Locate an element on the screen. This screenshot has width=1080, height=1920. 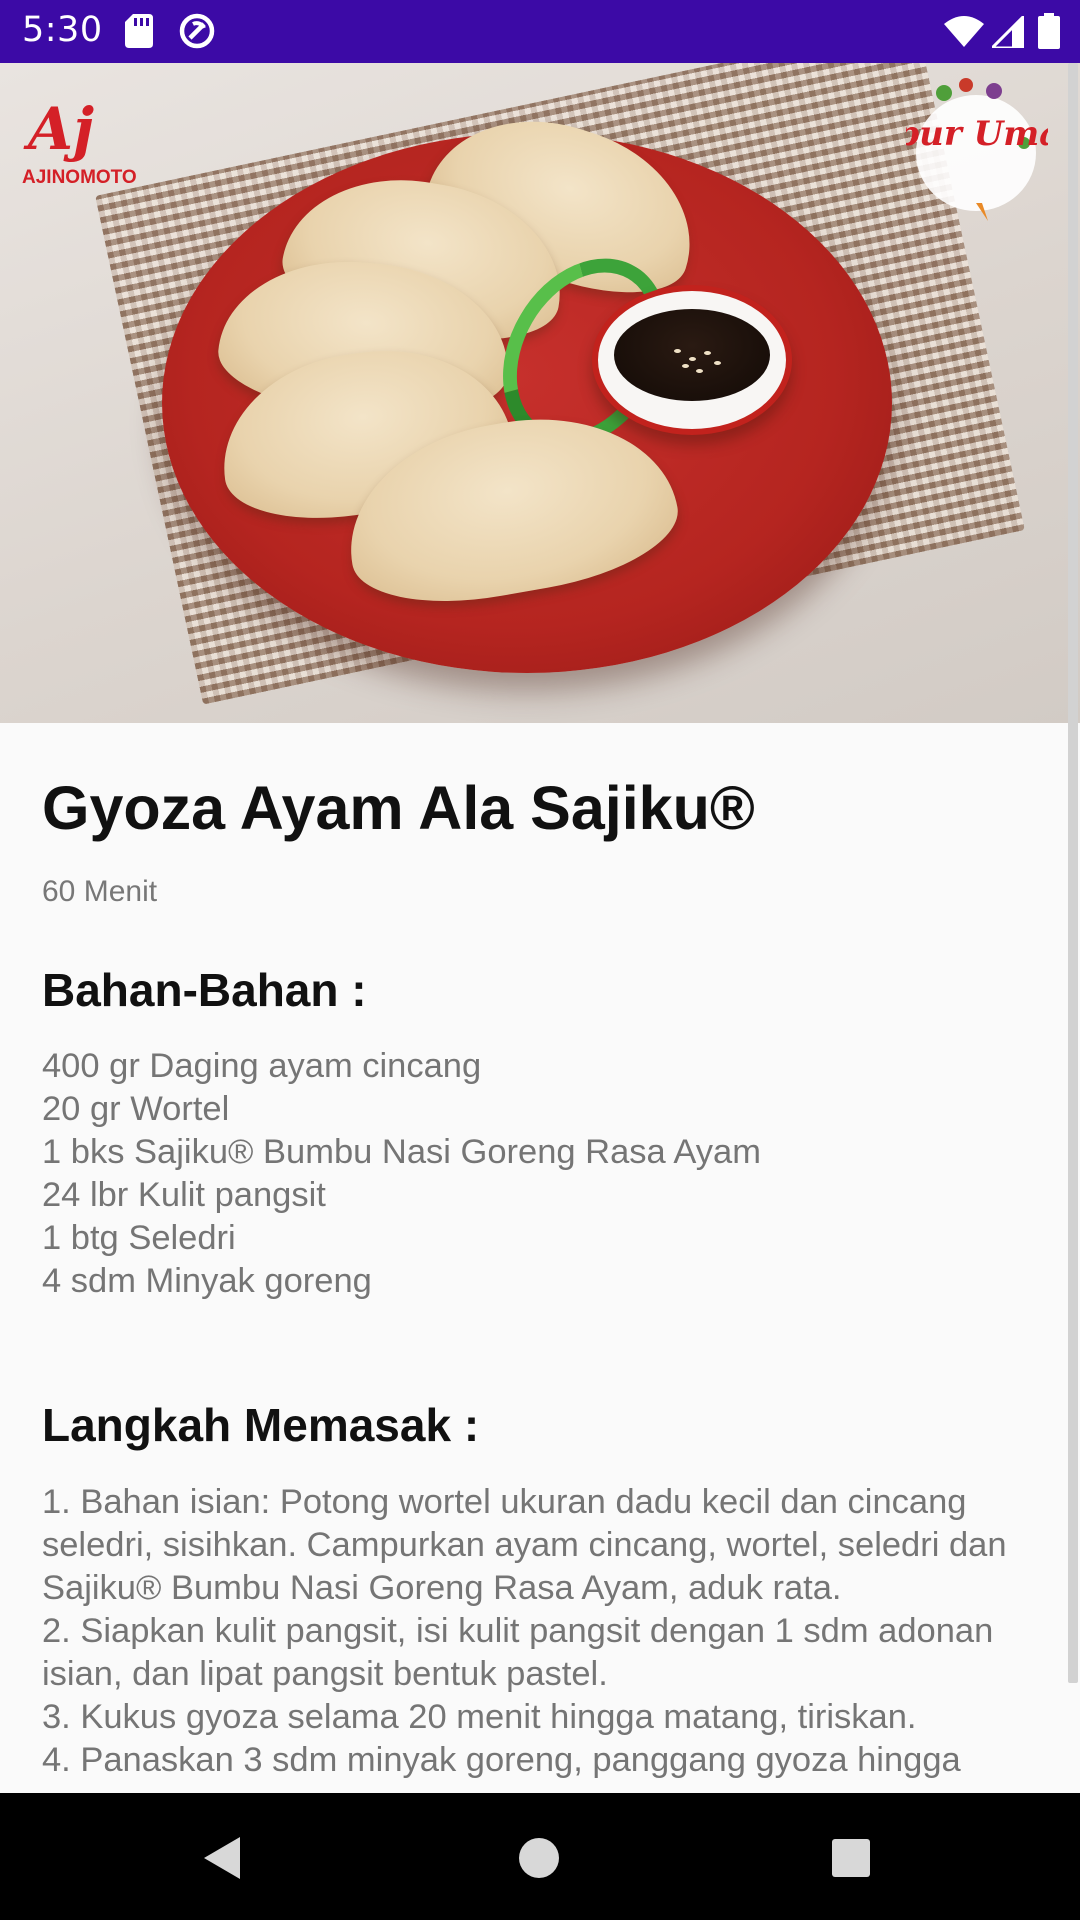
dapur-umami-logo: Dapur Umami is located at coordinates (977, 149).